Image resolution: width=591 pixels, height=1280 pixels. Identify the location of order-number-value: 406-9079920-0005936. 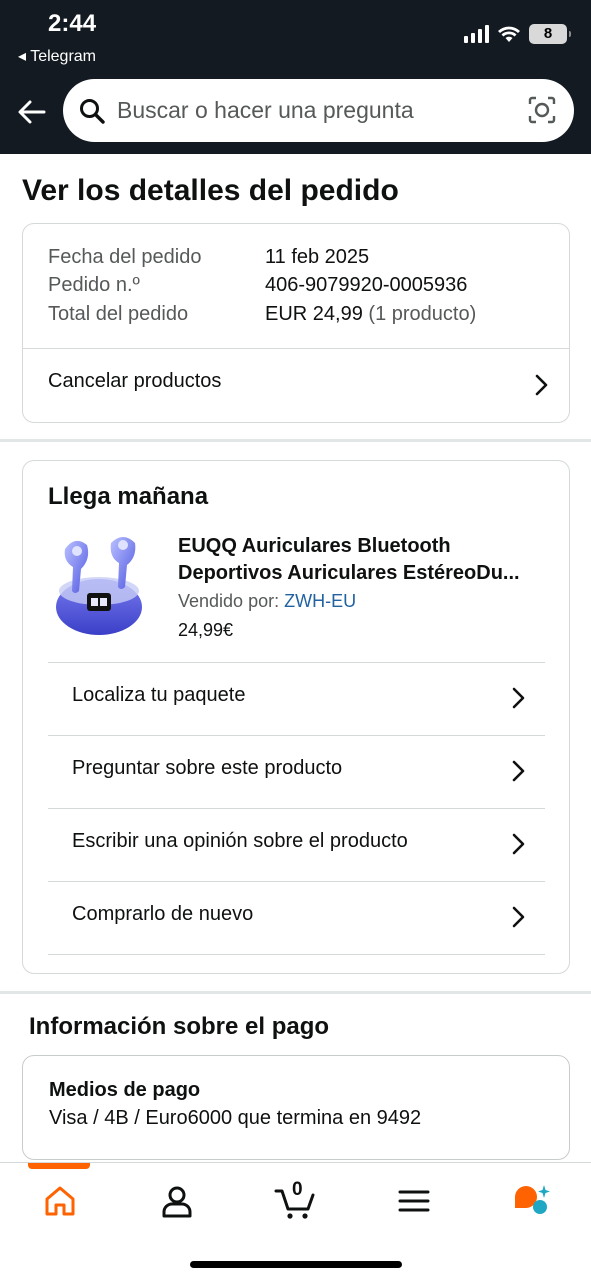
(366, 285).